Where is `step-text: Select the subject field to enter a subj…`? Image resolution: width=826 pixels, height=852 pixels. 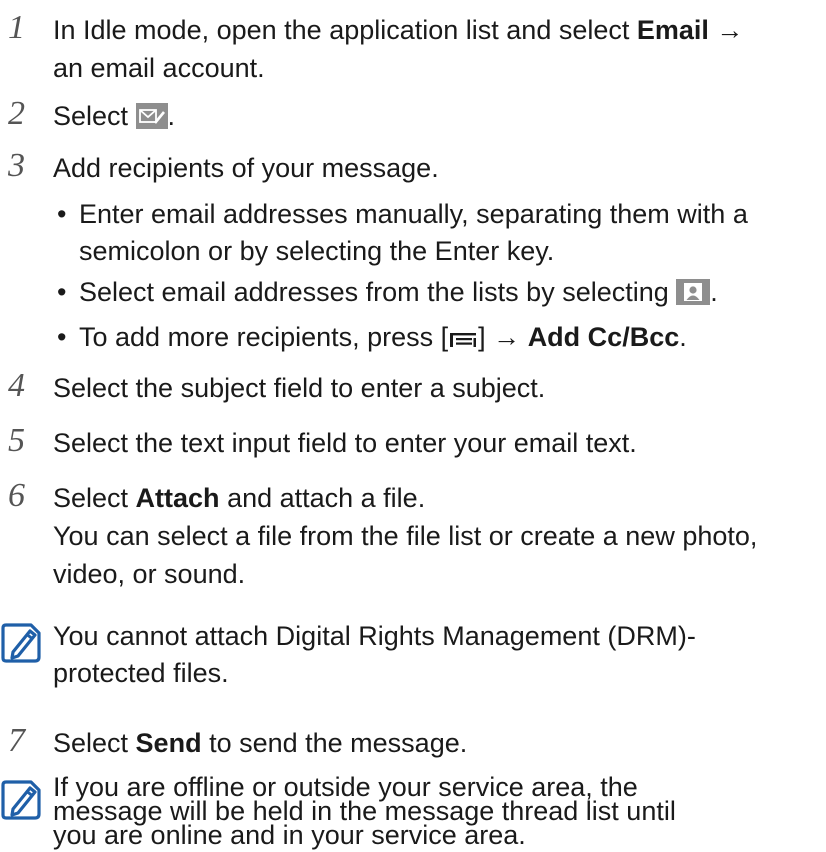
step-text: Select the subject field to enter a subj… is located at coordinates (299, 388).